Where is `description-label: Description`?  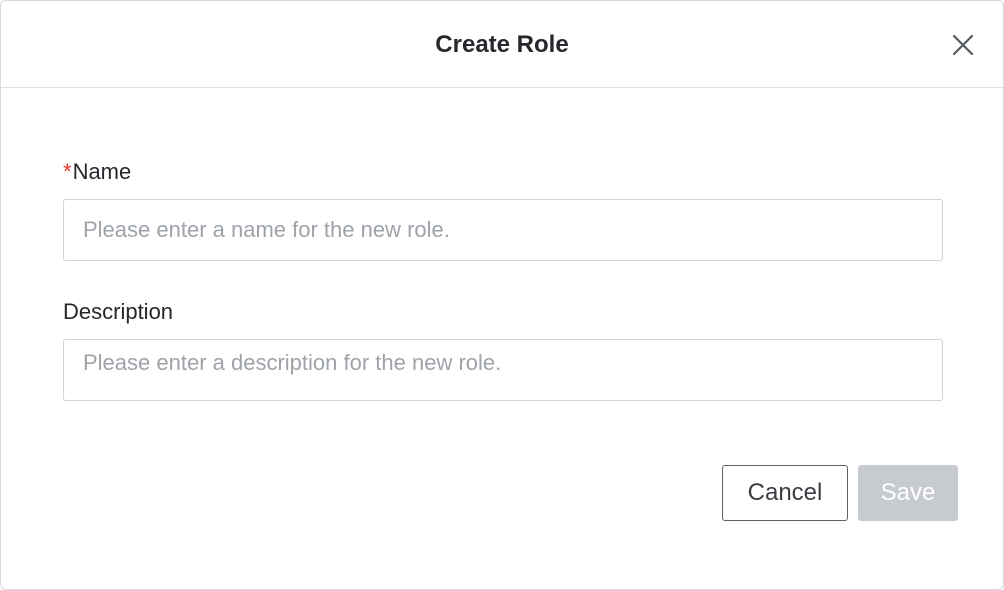
description-label: Description is located at coordinates (118, 311).